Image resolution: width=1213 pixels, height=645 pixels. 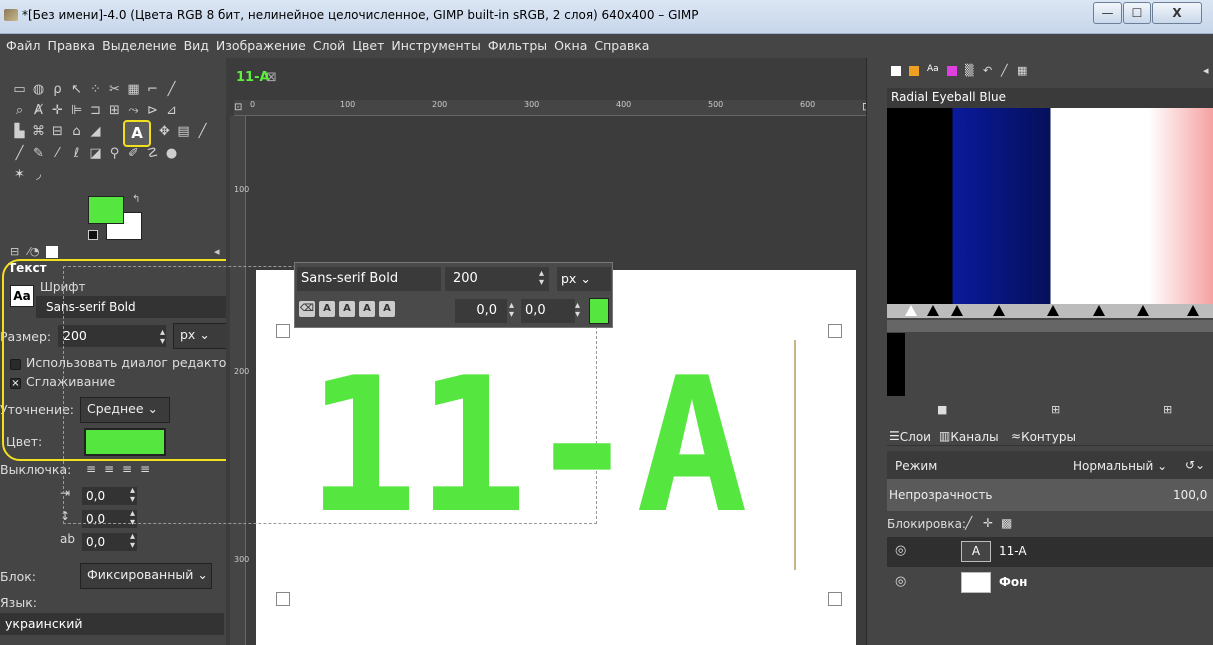 I want to click on fuzzy-select-tool-icon: ⁘, so click(x=95, y=90).